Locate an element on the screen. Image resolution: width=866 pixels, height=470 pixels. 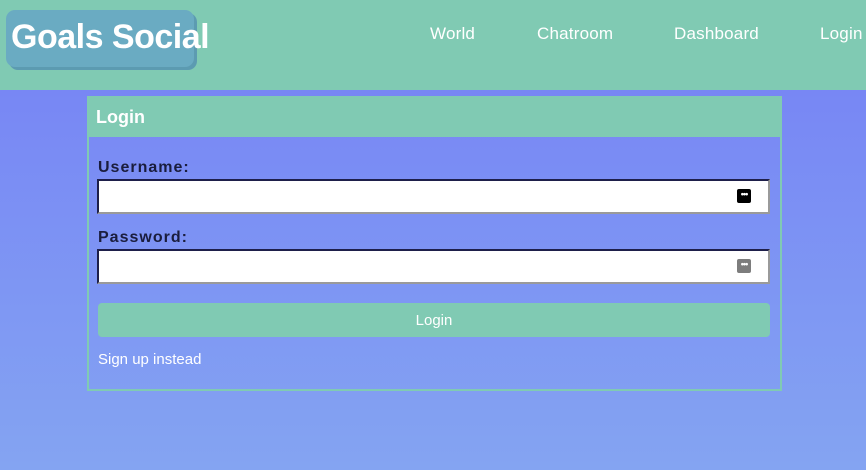
login-submit-button: Login is located at coordinates (434, 320).